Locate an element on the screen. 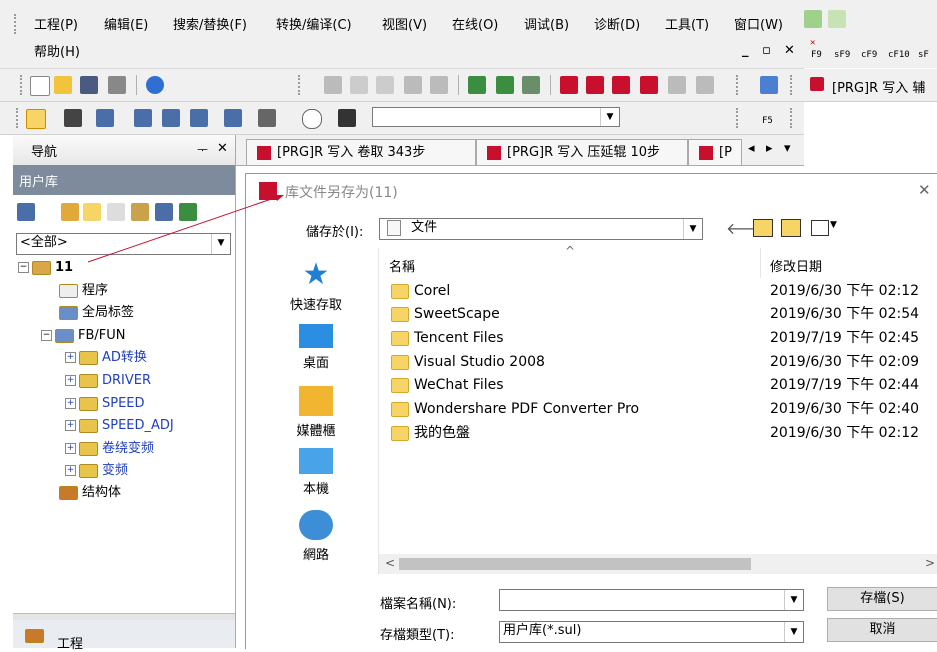  arrow-line is located at coordinates (184, 229).